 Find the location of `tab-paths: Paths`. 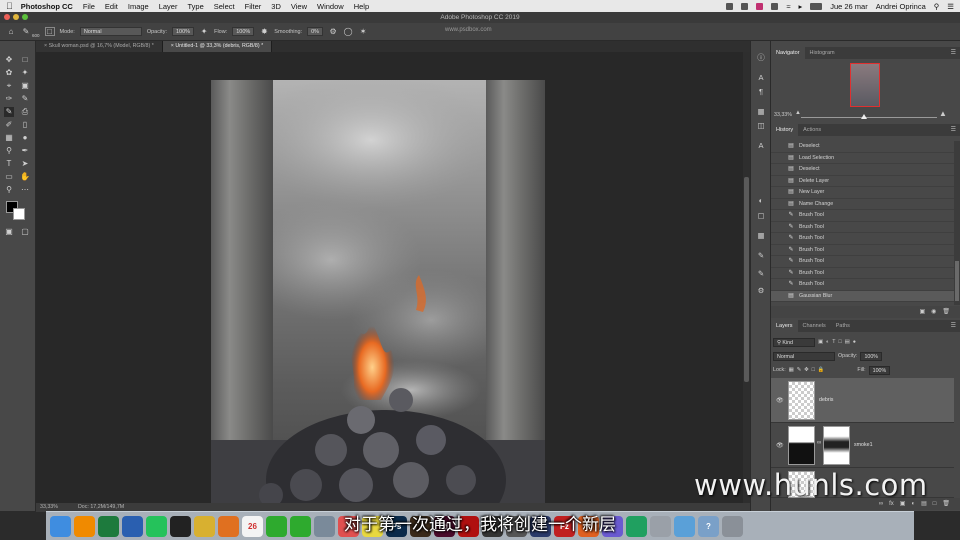

tab-paths: Paths is located at coordinates (843, 326).